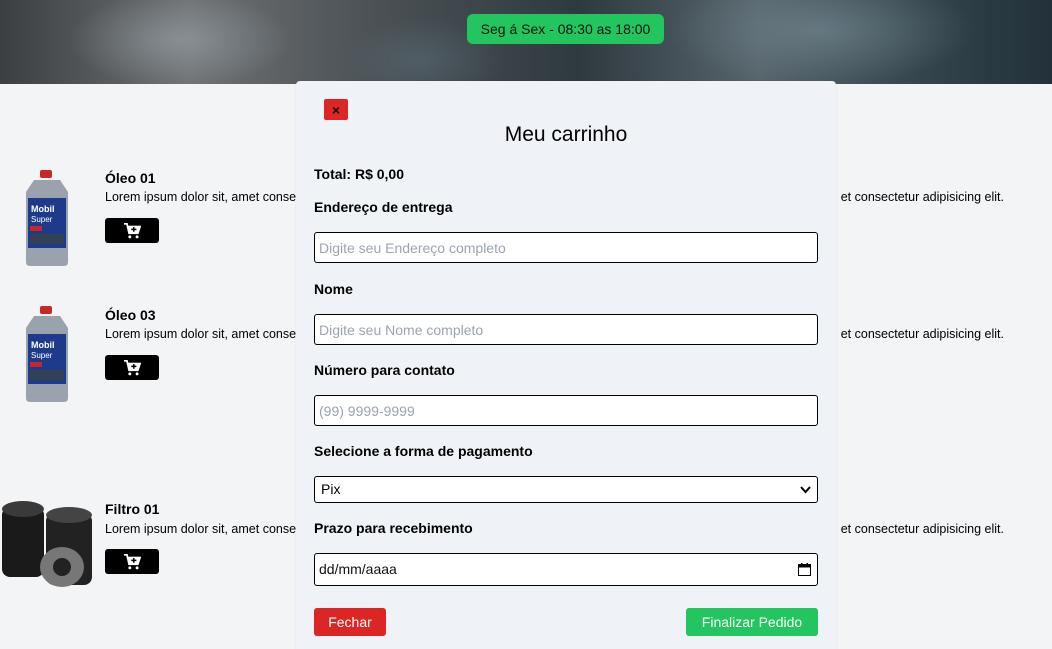  I want to click on close-button: Fechar, so click(350, 622).